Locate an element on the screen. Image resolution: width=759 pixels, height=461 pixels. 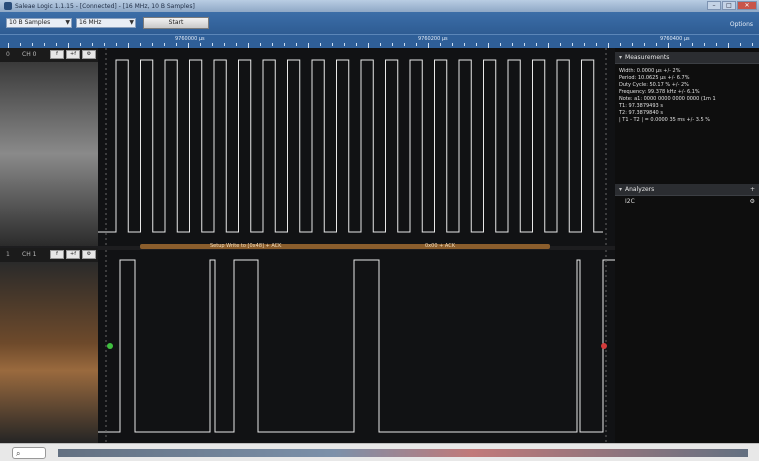
time-ruler: 9760000 µs 9760200 µs 9760400 µs is located at coordinates (379, 41).